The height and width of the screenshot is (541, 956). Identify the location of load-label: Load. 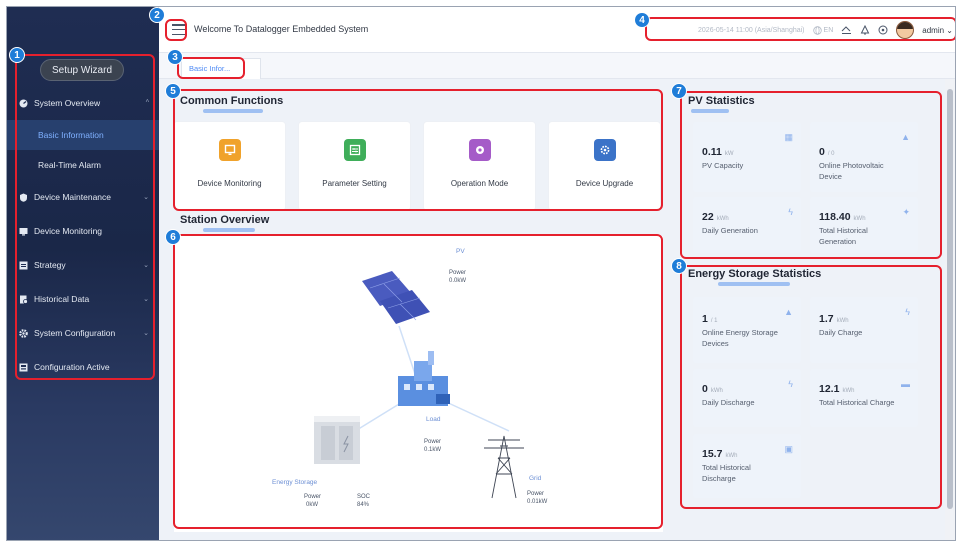
(433, 419).